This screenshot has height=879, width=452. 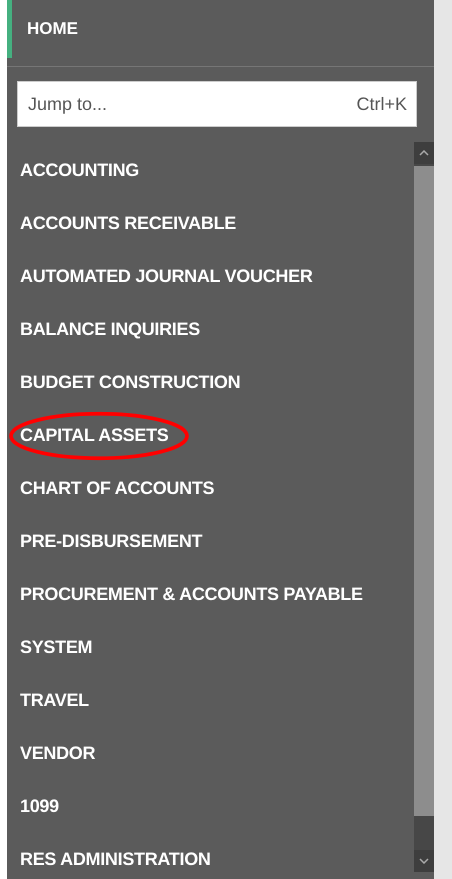 I want to click on shortcut-hint: Ctrl+K, so click(x=381, y=104).